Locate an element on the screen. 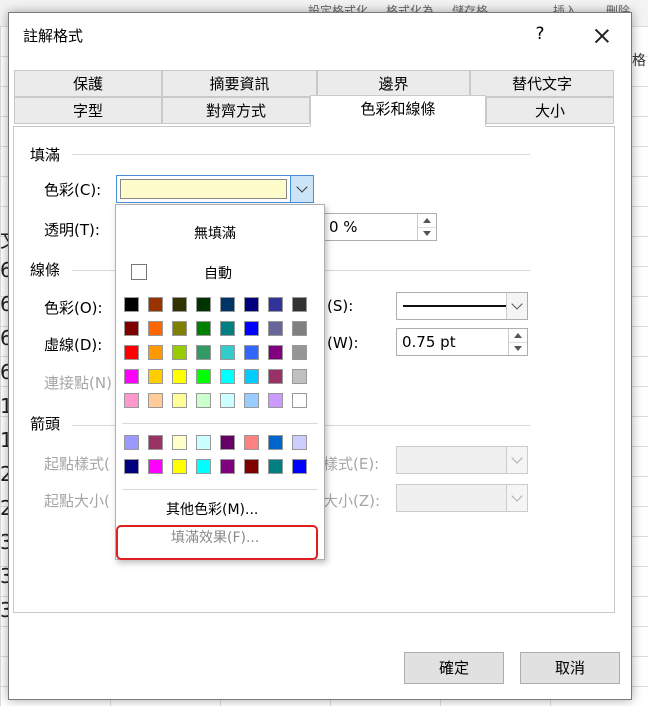 The width and height of the screenshot is (648, 706). line-color-label: 色彩(O): is located at coordinates (73, 308).